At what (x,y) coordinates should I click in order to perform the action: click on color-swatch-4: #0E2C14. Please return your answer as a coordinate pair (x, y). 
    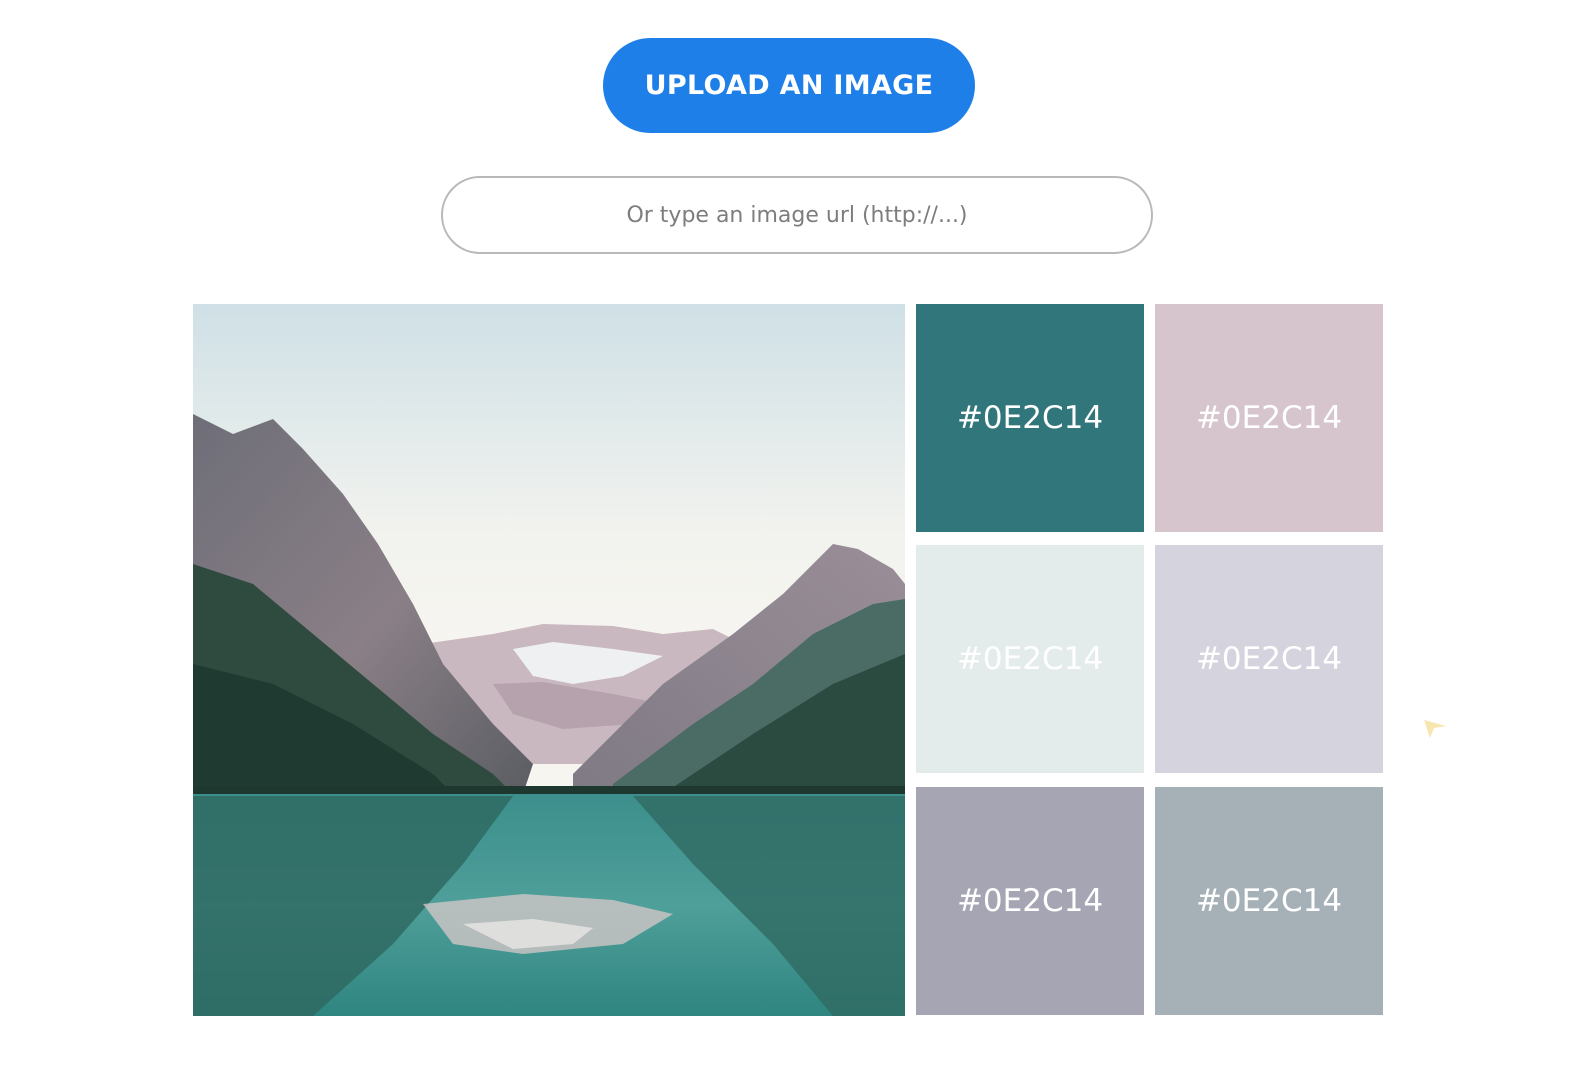
    Looking at the image, I should click on (1269, 659).